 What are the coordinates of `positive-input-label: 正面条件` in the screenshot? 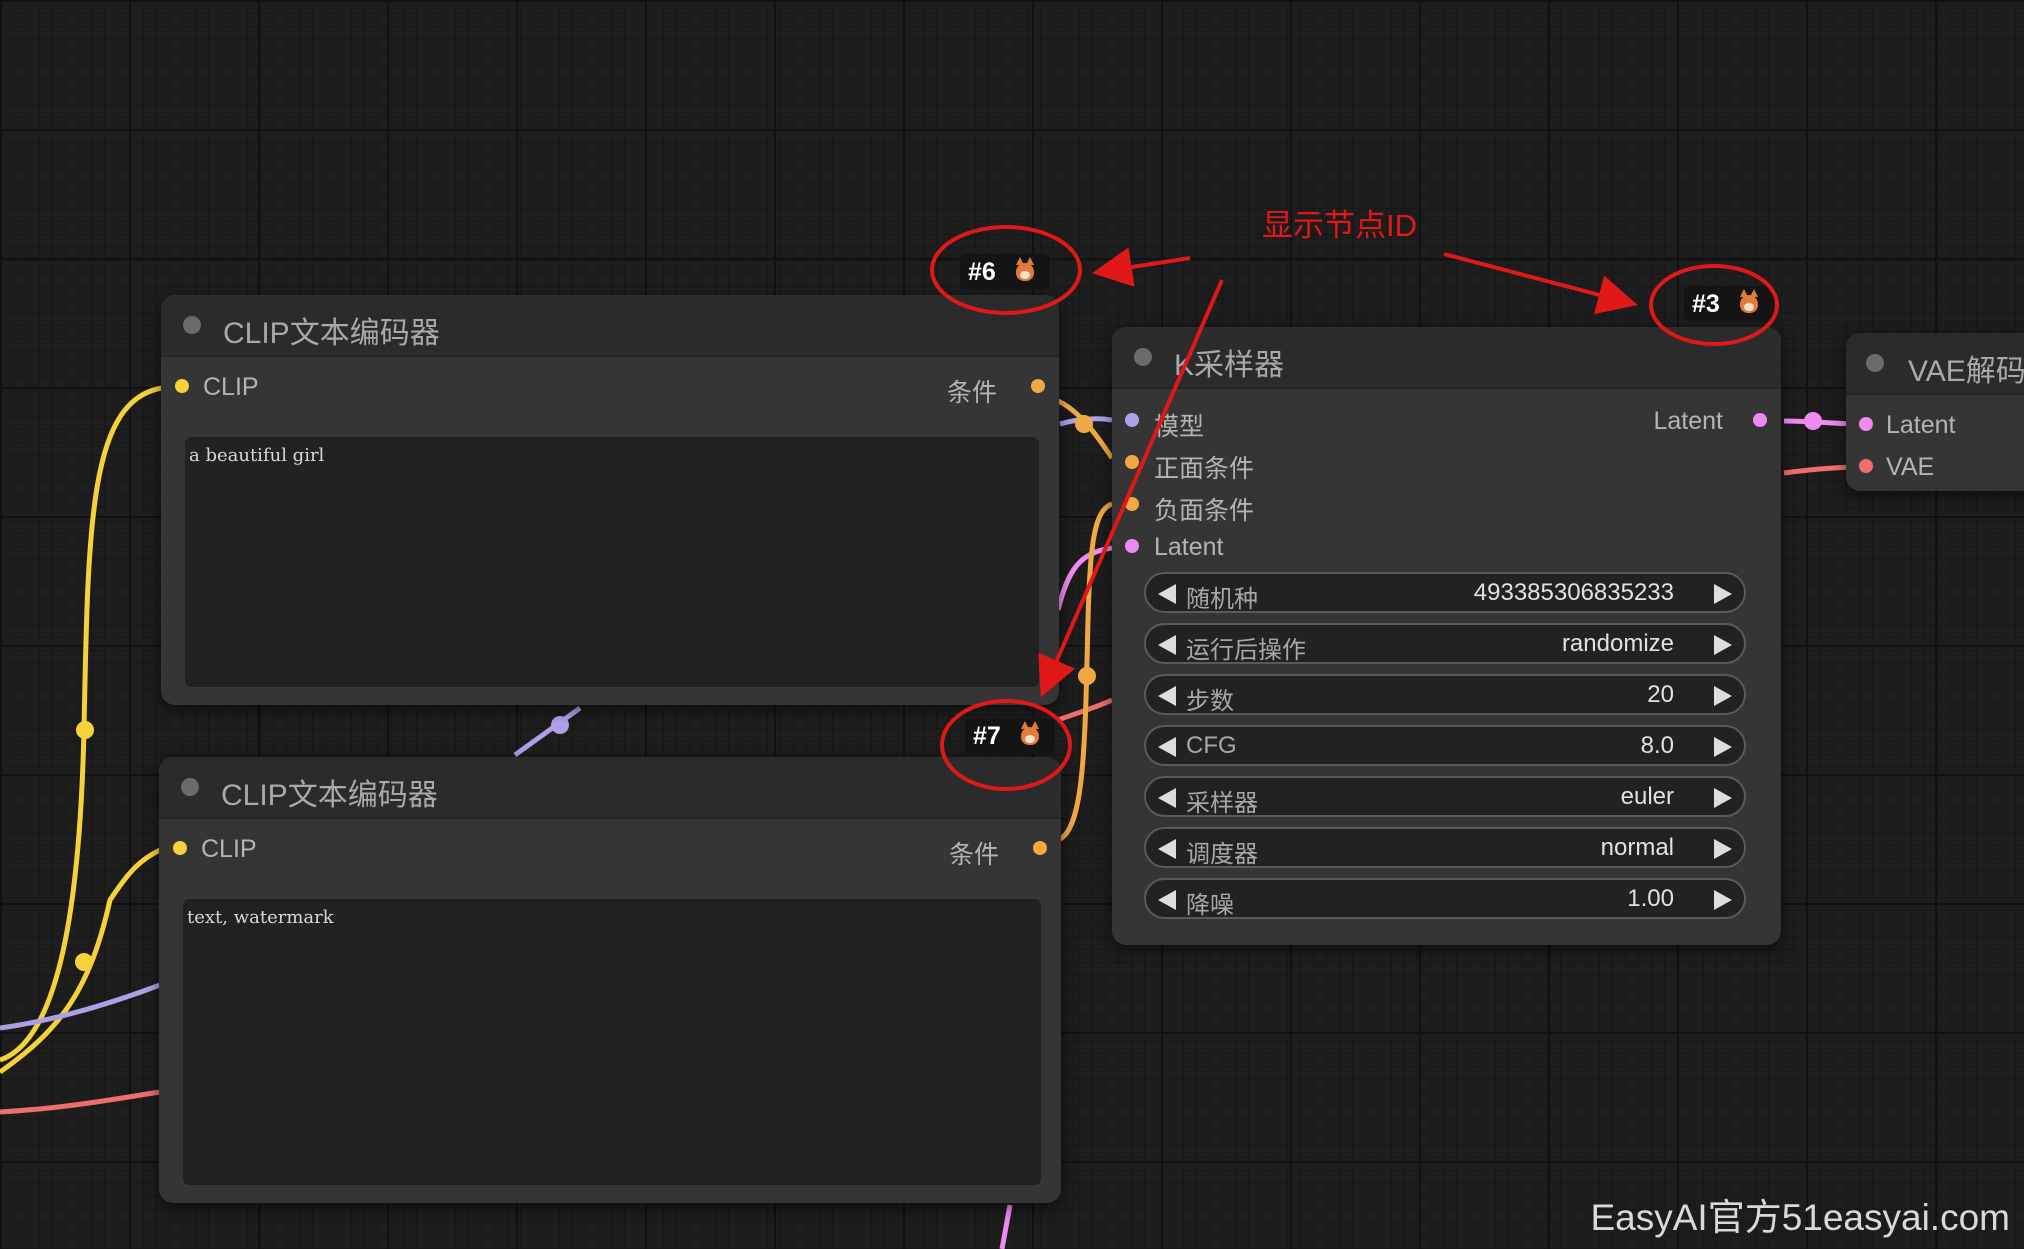 It's located at (1204, 469).